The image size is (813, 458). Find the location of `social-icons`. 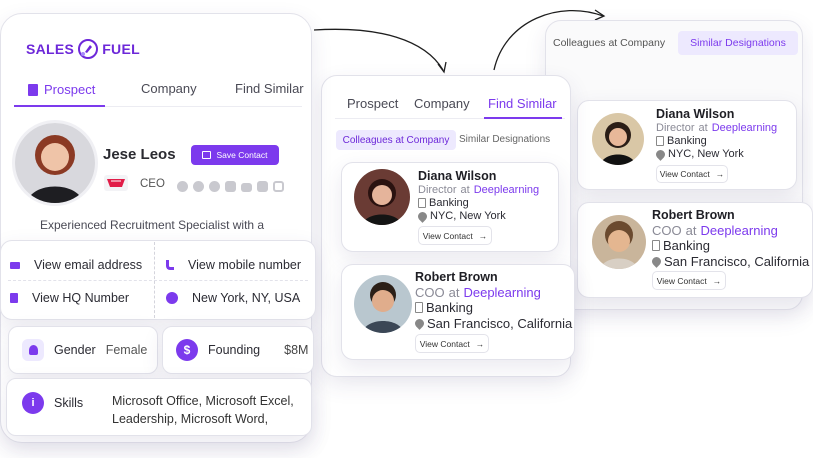

social-icons is located at coordinates (230, 186).